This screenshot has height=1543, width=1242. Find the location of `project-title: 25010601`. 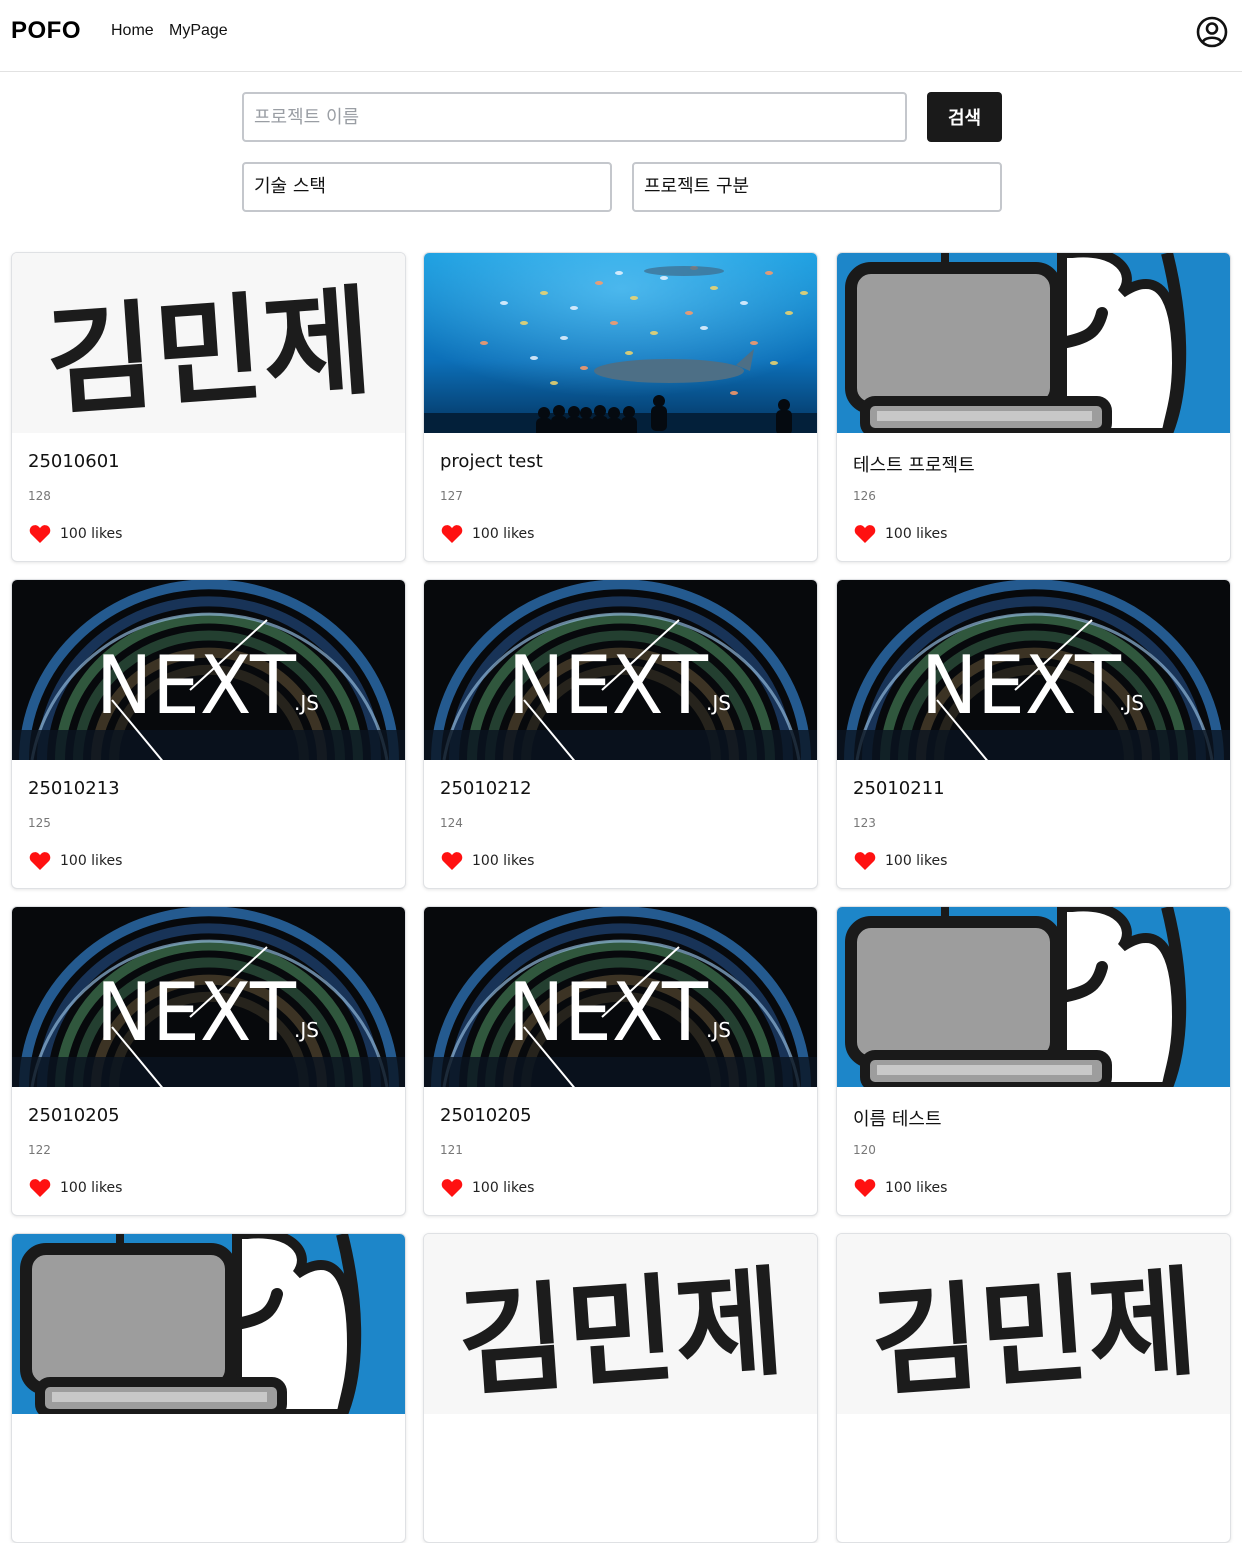

project-title: 25010601 is located at coordinates (74, 461).